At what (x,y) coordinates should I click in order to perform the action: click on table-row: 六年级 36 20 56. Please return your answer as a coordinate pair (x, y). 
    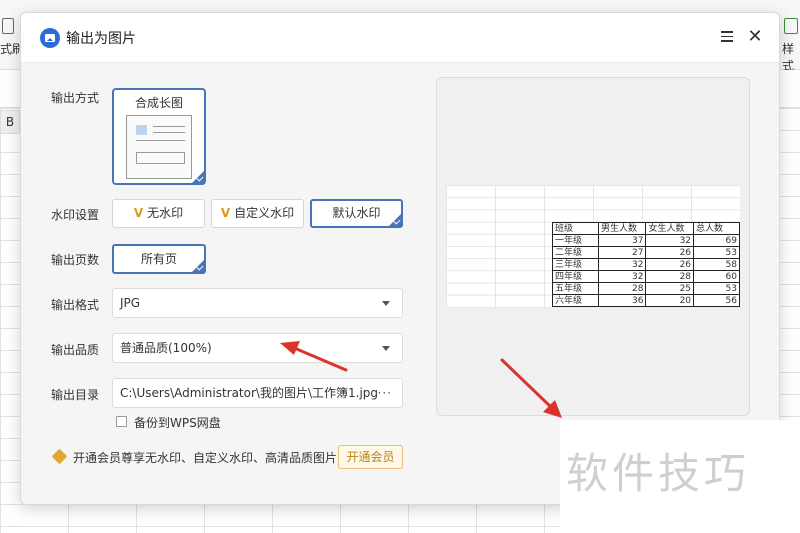
    Looking at the image, I should click on (646, 300).